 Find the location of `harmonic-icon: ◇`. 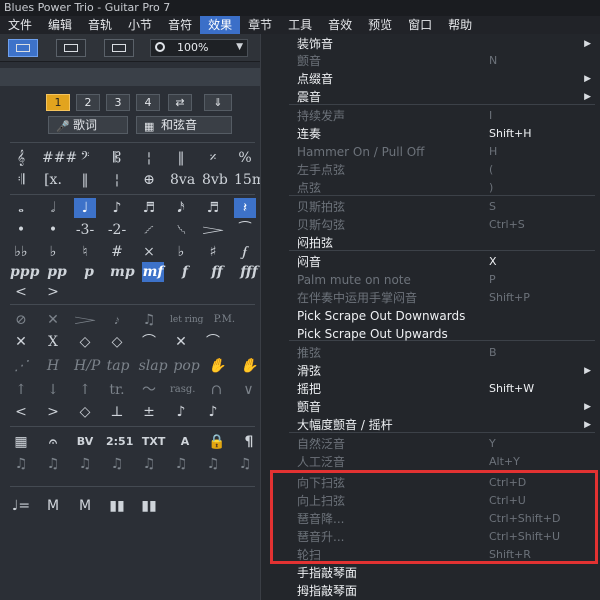

harmonic-icon: ◇ is located at coordinates (85, 412).